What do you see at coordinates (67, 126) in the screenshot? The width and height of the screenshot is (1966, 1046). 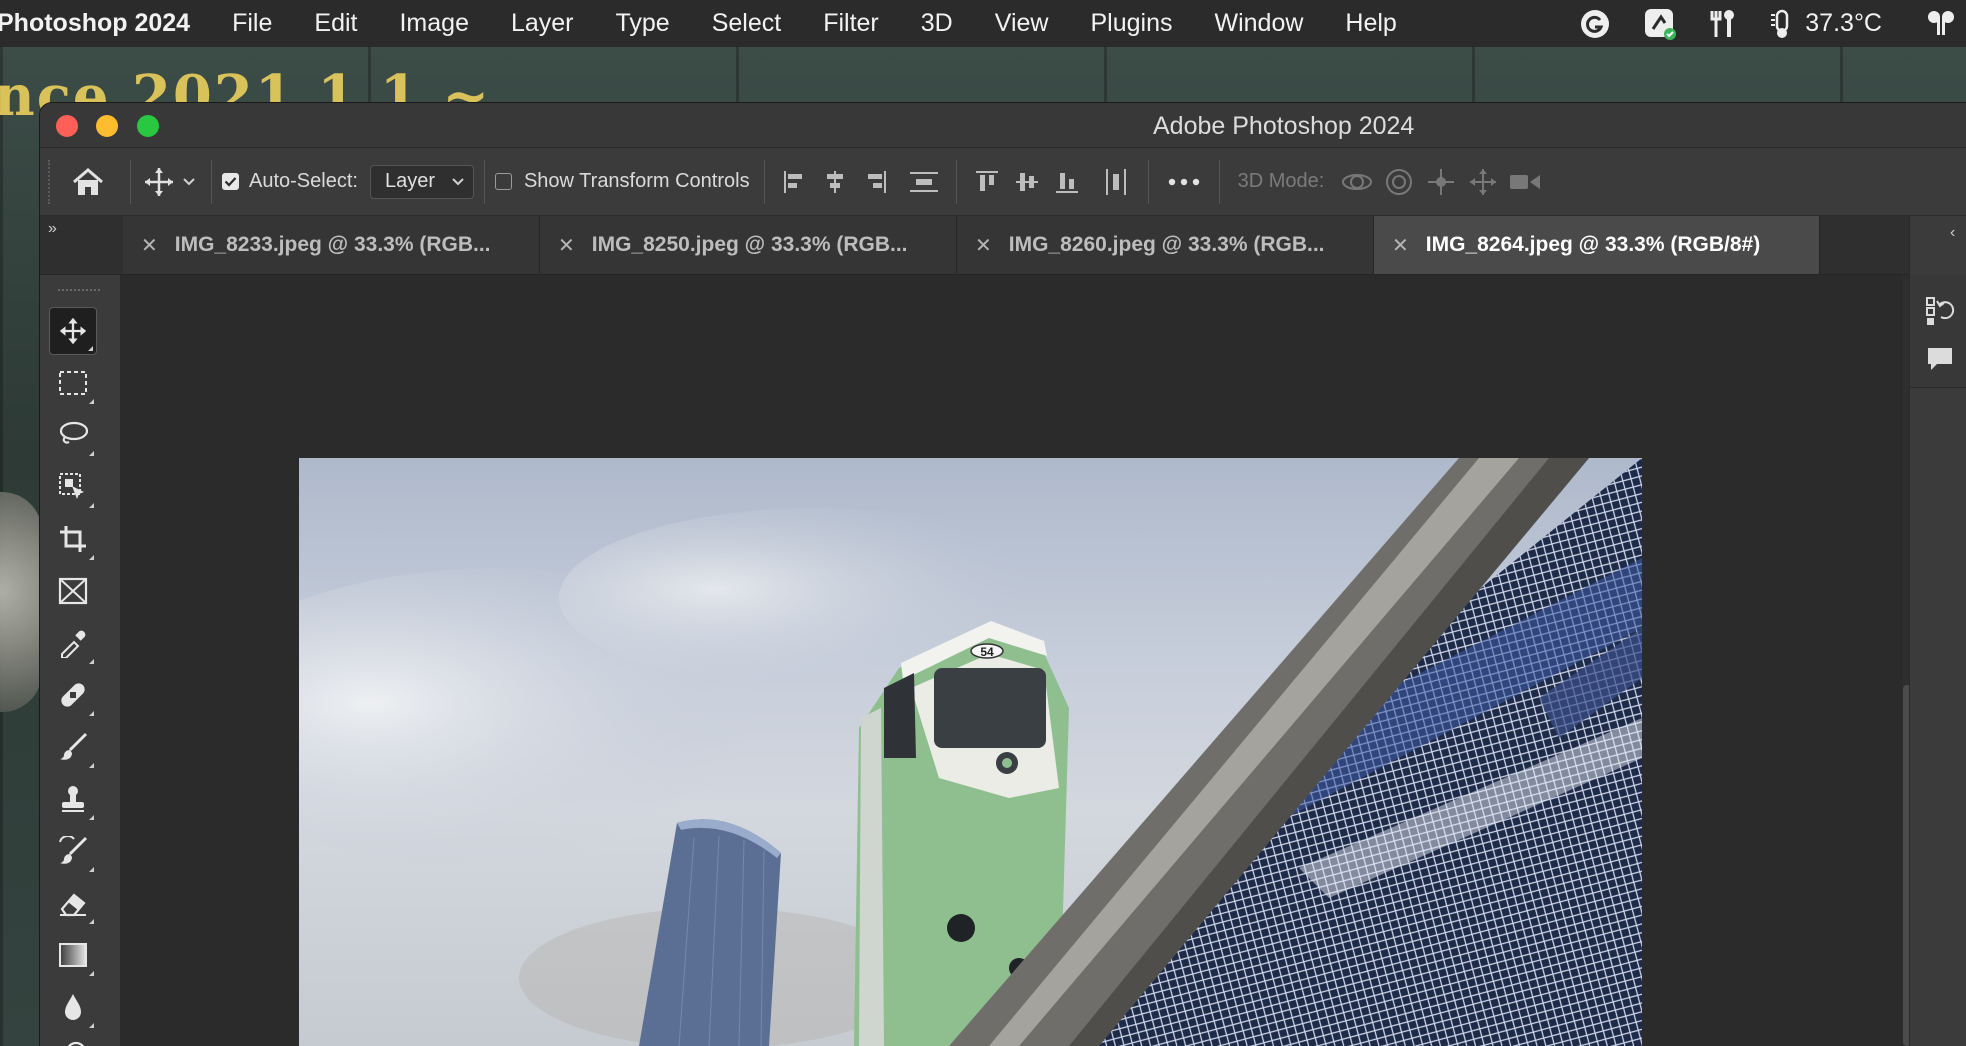 I see `close-window-button` at bounding box center [67, 126].